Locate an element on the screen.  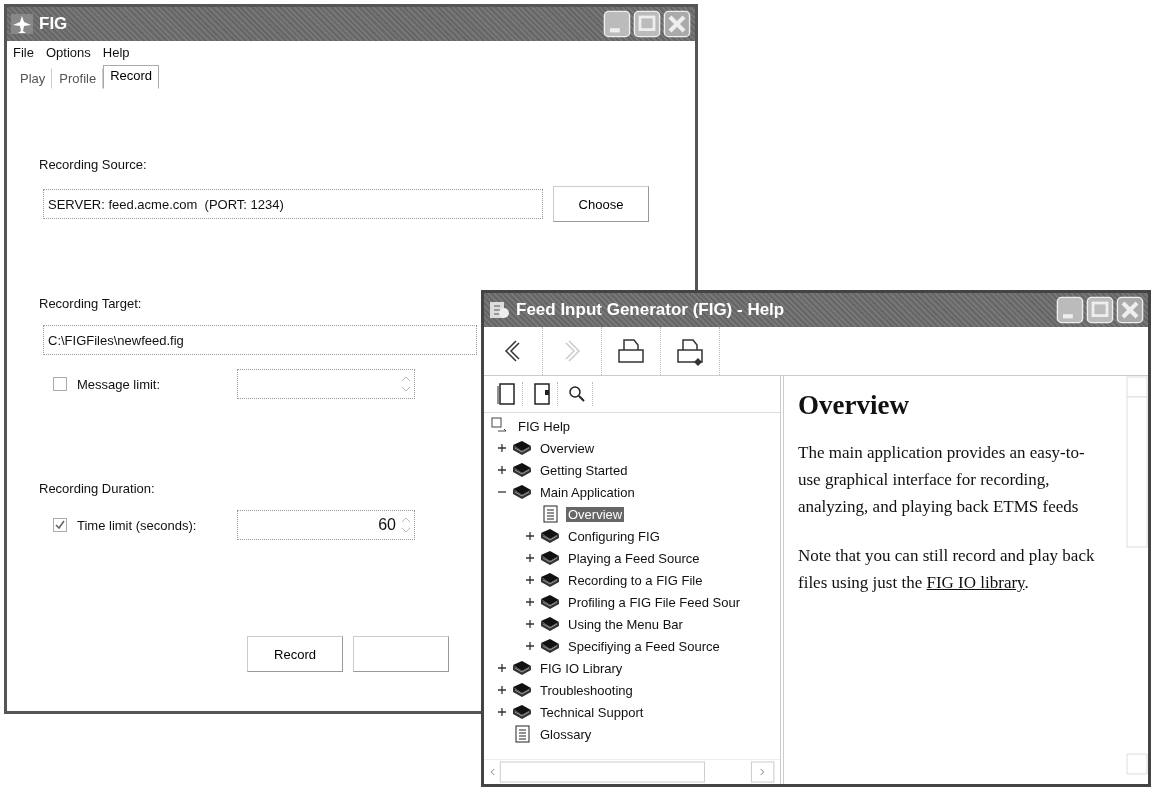
target-field: C:\FIGFiles\newfeed.fig is located at coordinates (260, 340).